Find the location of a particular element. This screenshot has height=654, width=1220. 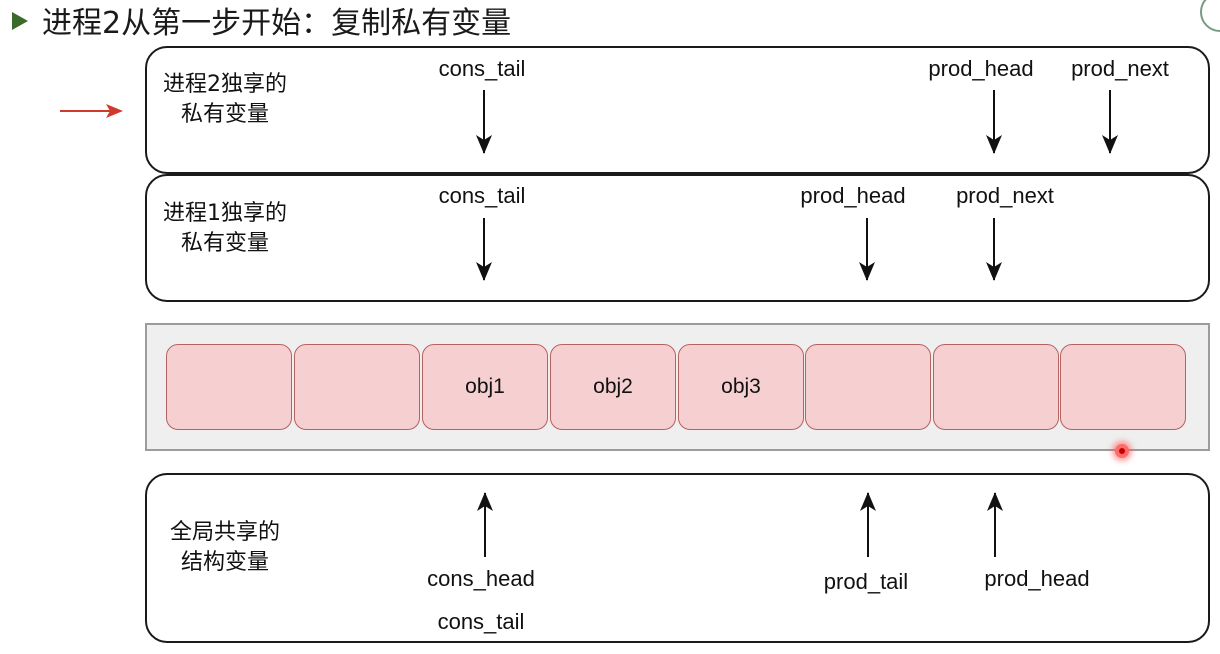

indicator-arrow-icon is located at coordinates (91, 111).